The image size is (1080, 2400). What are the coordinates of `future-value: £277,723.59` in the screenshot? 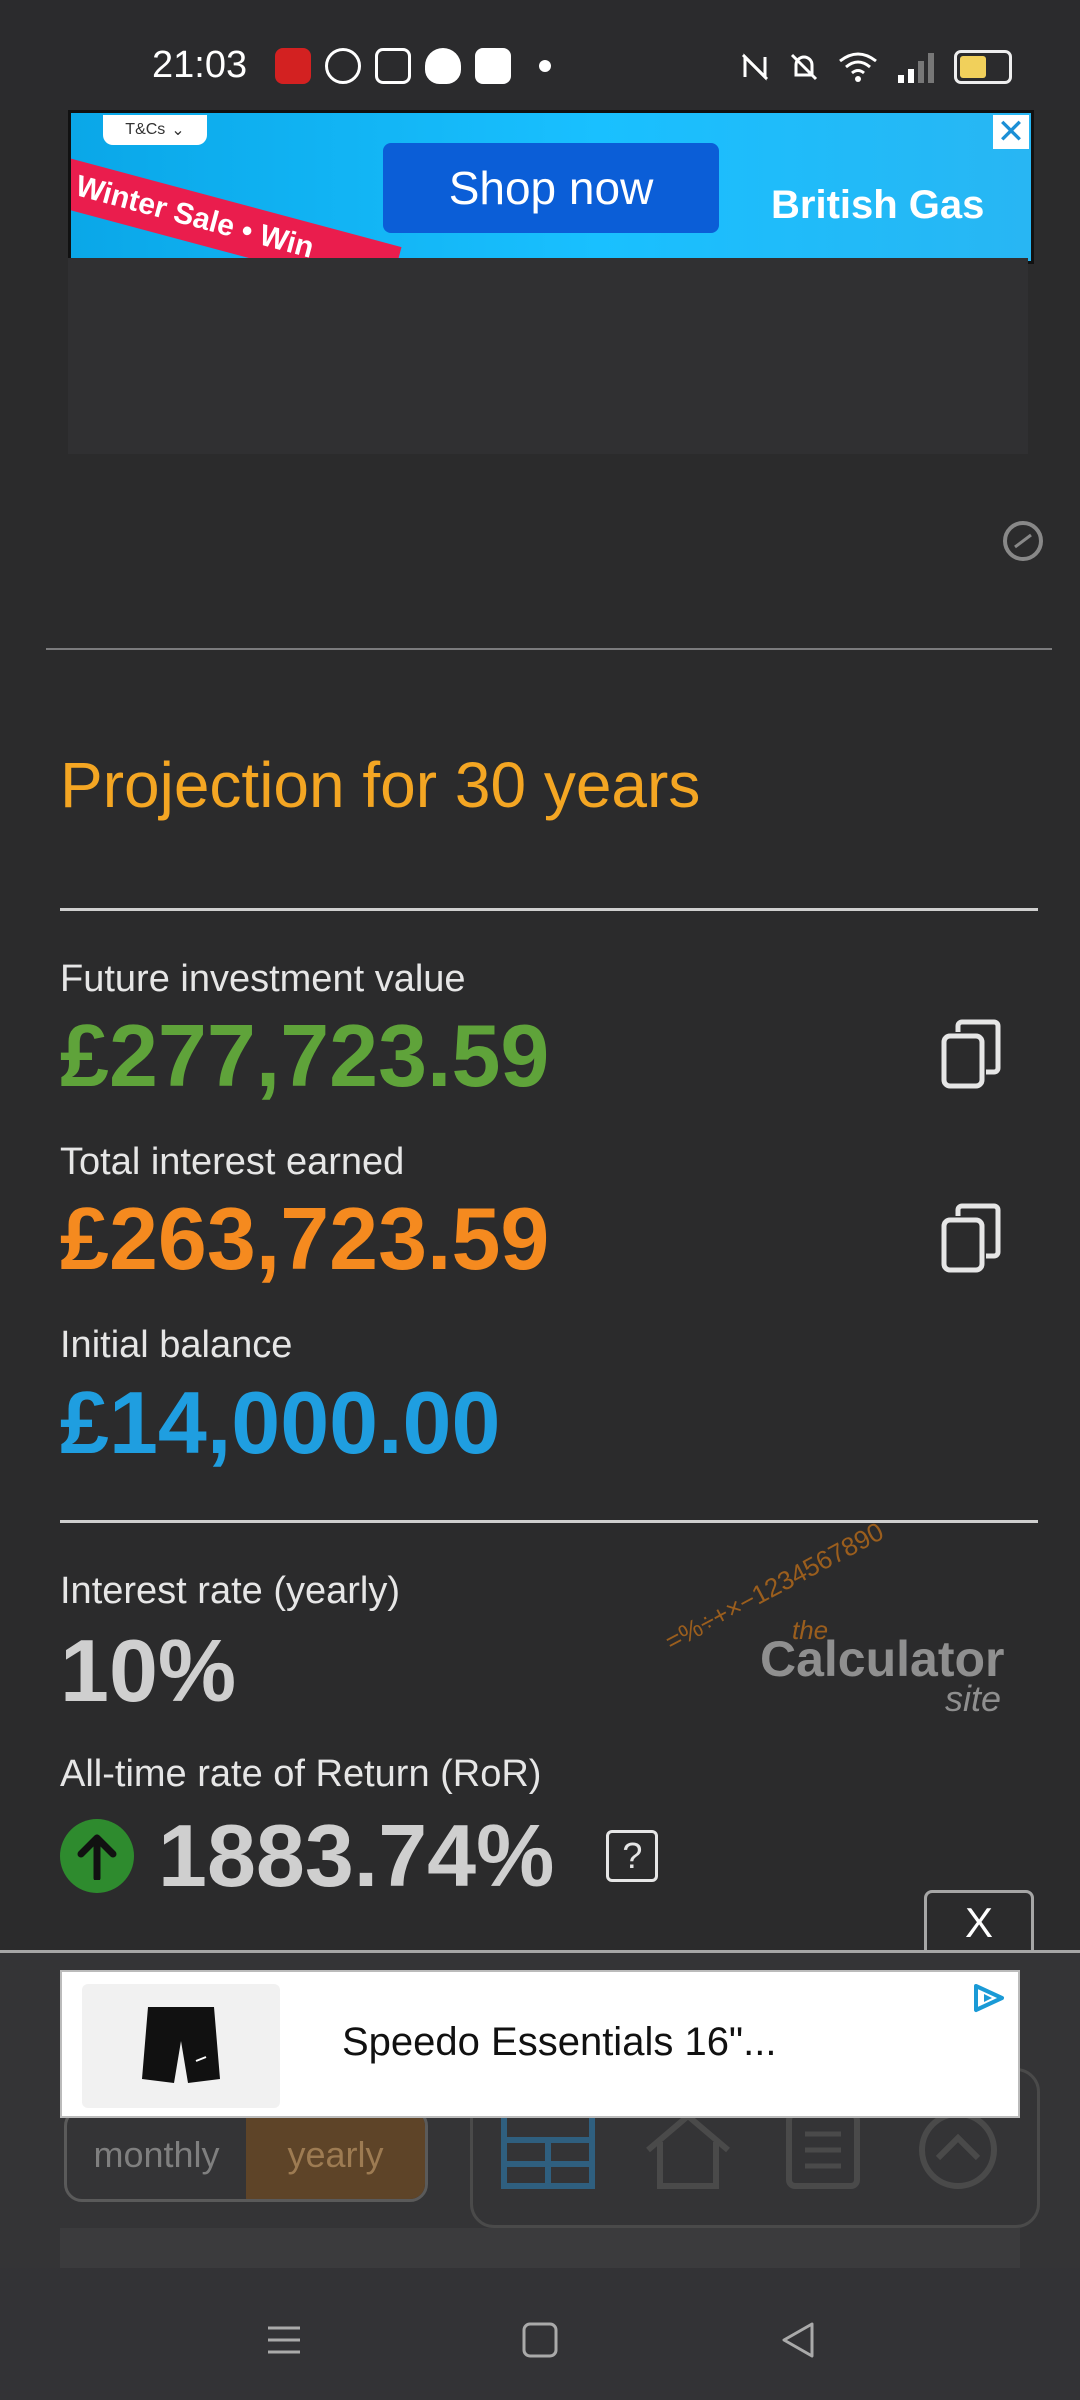 It's located at (305, 1055).